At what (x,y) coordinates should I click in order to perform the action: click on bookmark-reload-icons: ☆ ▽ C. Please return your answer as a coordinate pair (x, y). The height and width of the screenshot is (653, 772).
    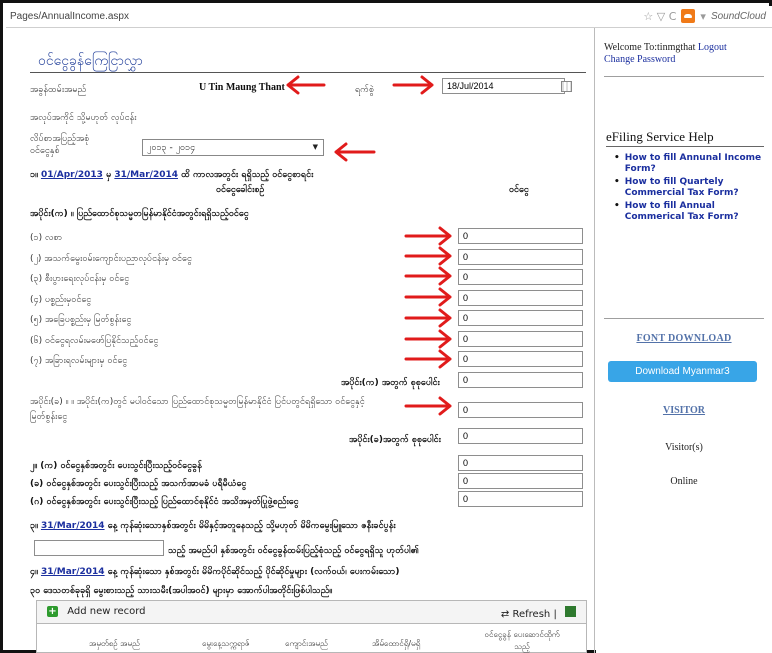
    Looking at the image, I should click on (659, 16).